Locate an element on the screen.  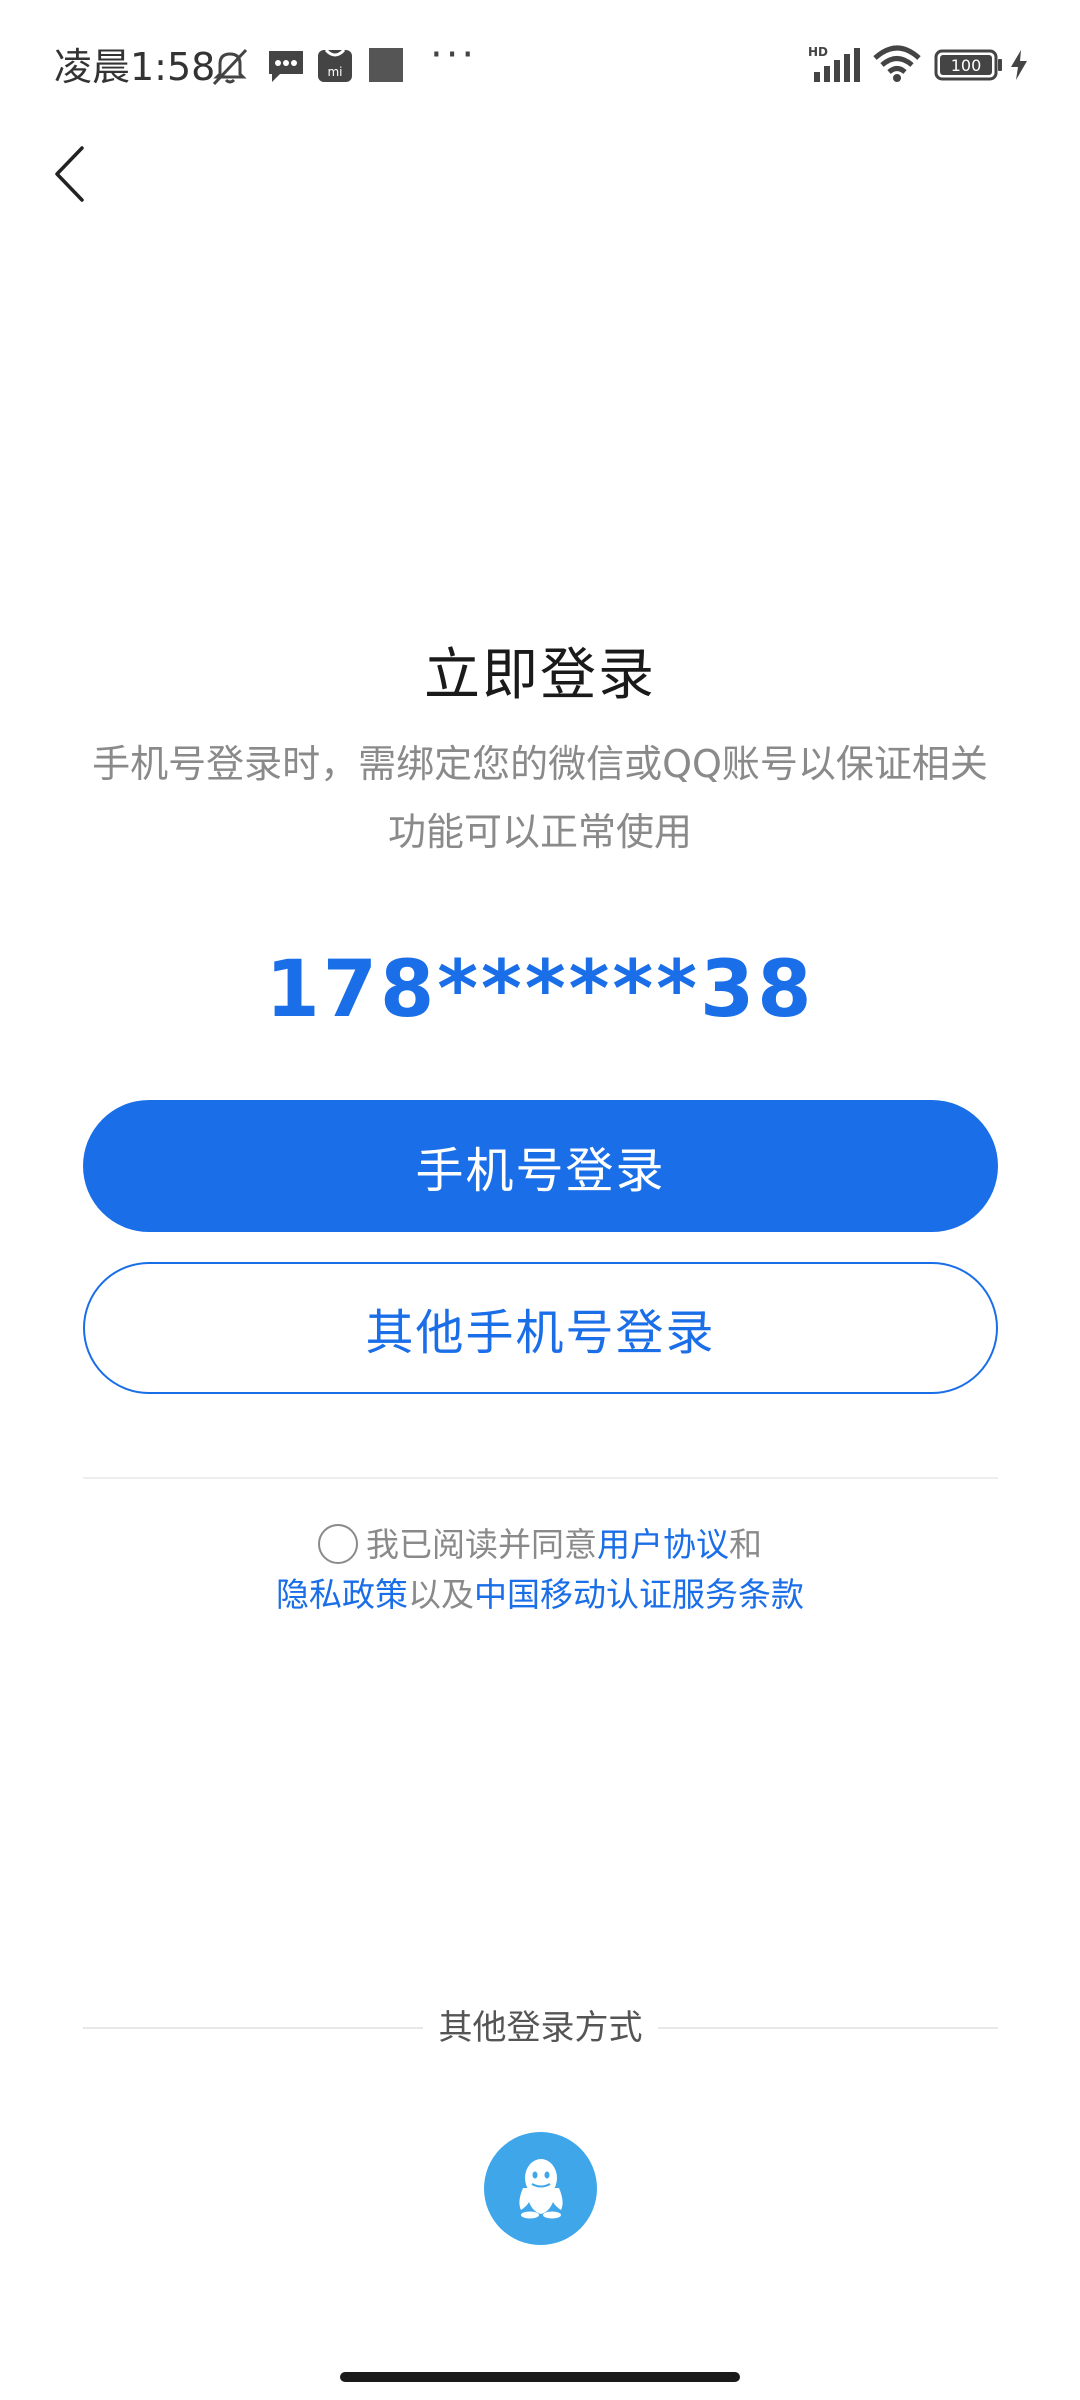
mute-icon is located at coordinates (230, 68).